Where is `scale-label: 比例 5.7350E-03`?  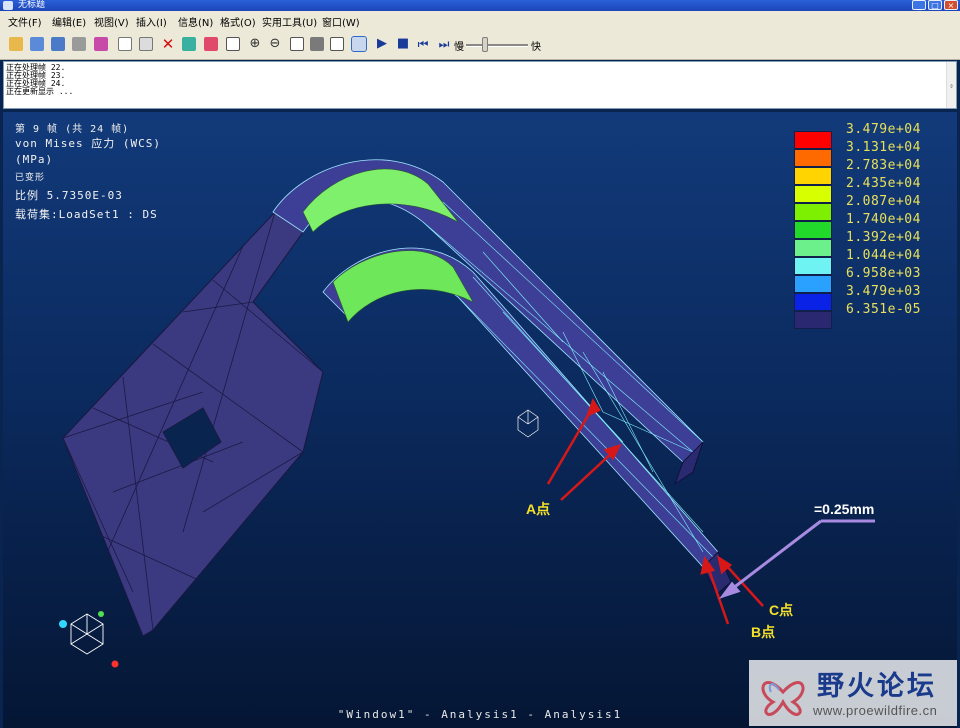 scale-label: 比例 5.7350E-03 is located at coordinates (69, 195).